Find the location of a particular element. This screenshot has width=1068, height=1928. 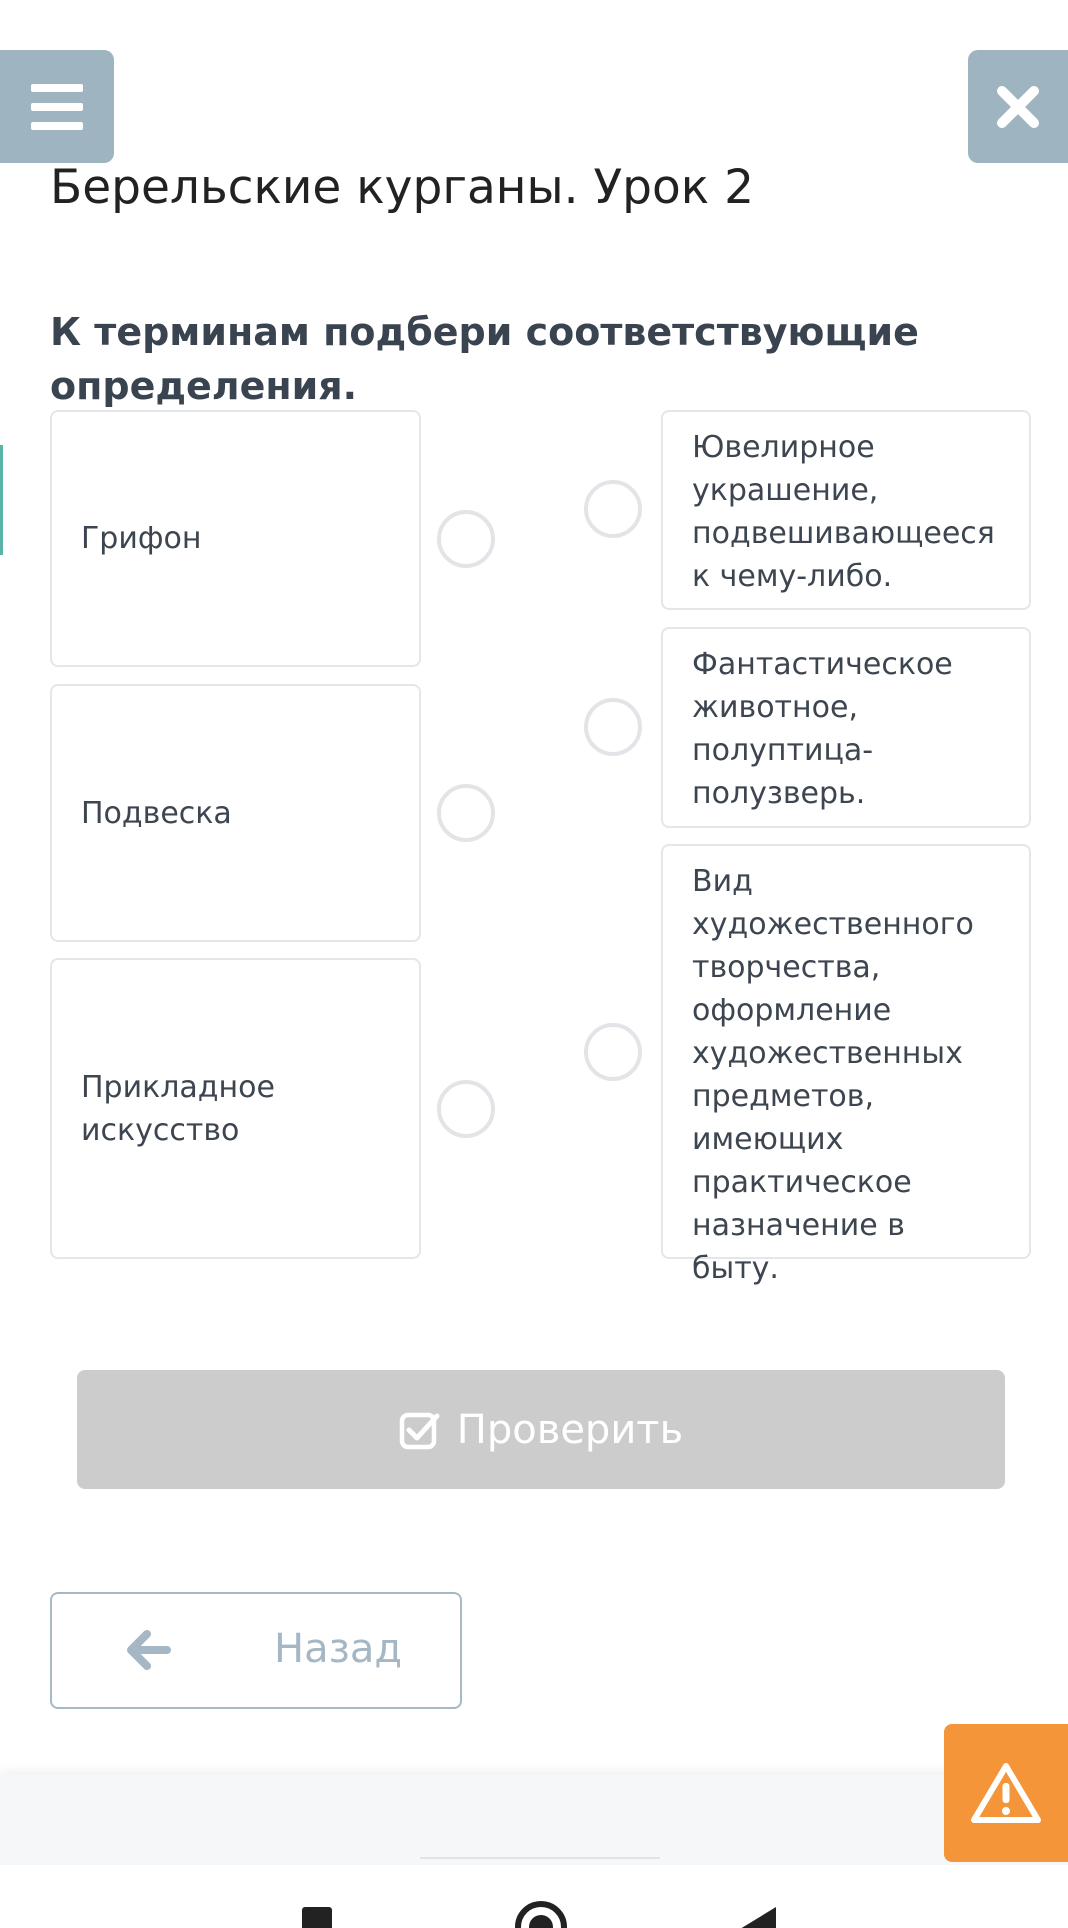

footer-divider is located at coordinates (540, 1858).